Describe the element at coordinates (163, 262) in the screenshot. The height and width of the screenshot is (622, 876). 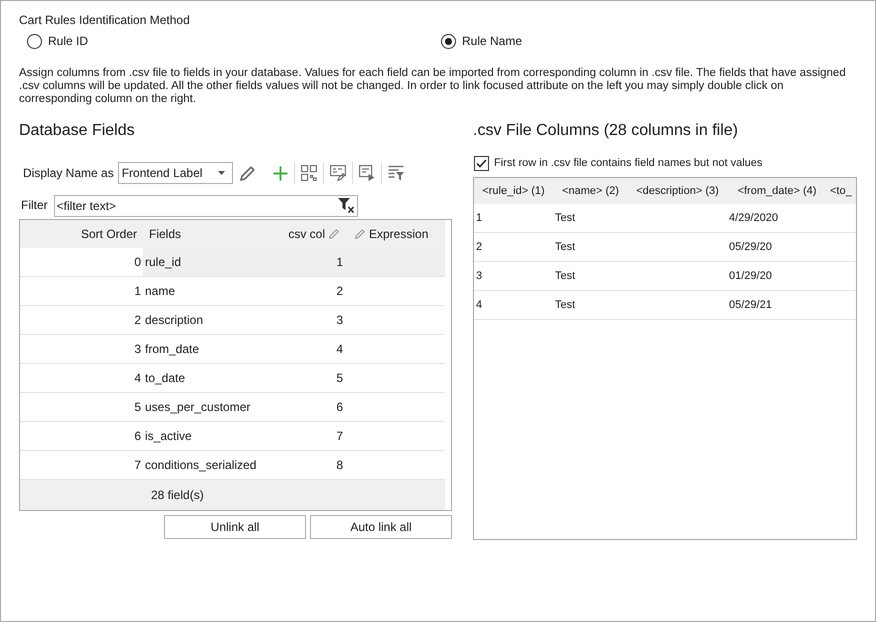
I see `table-cell-text: rule_id` at that location.